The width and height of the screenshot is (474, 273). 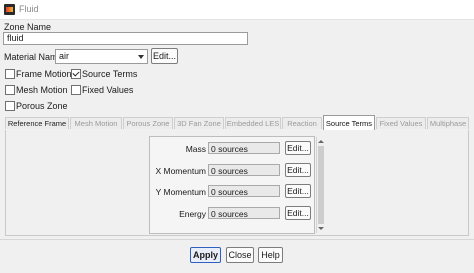 What do you see at coordinates (321, 141) in the screenshot?
I see `scroll-up-icon` at bounding box center [321, 141].